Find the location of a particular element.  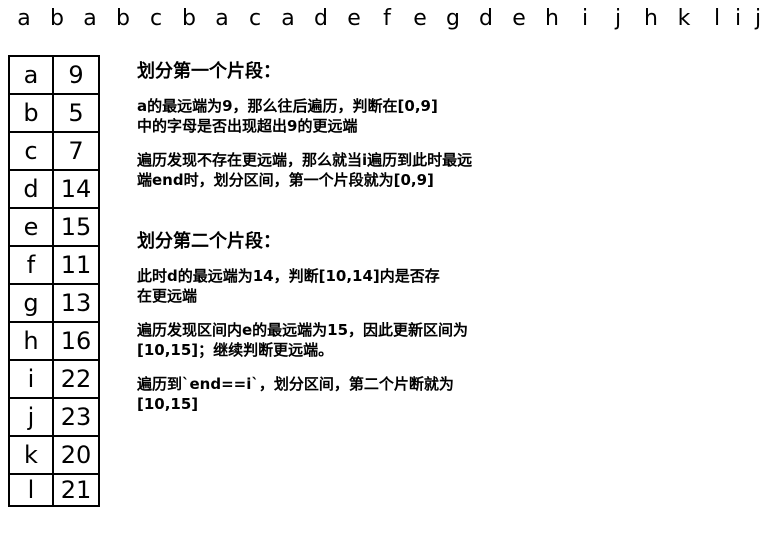

table-row: j 23 is located at coordinates (54, 417).